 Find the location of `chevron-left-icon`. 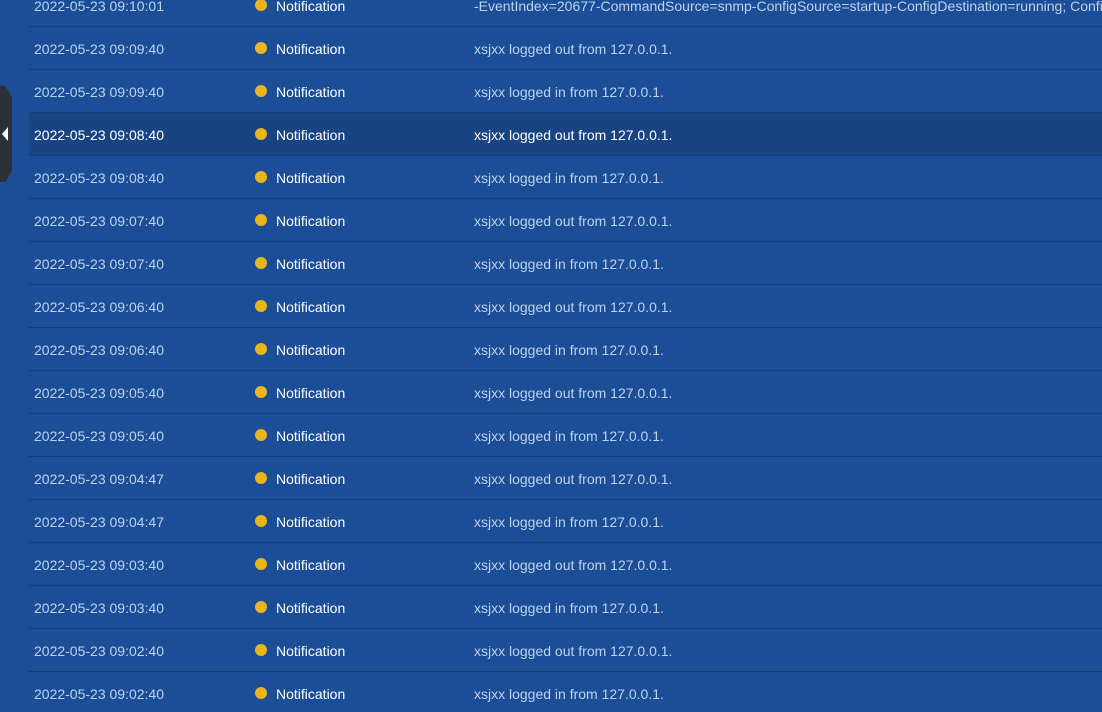

chevron-left-icon is located at coordinates (5, 134).